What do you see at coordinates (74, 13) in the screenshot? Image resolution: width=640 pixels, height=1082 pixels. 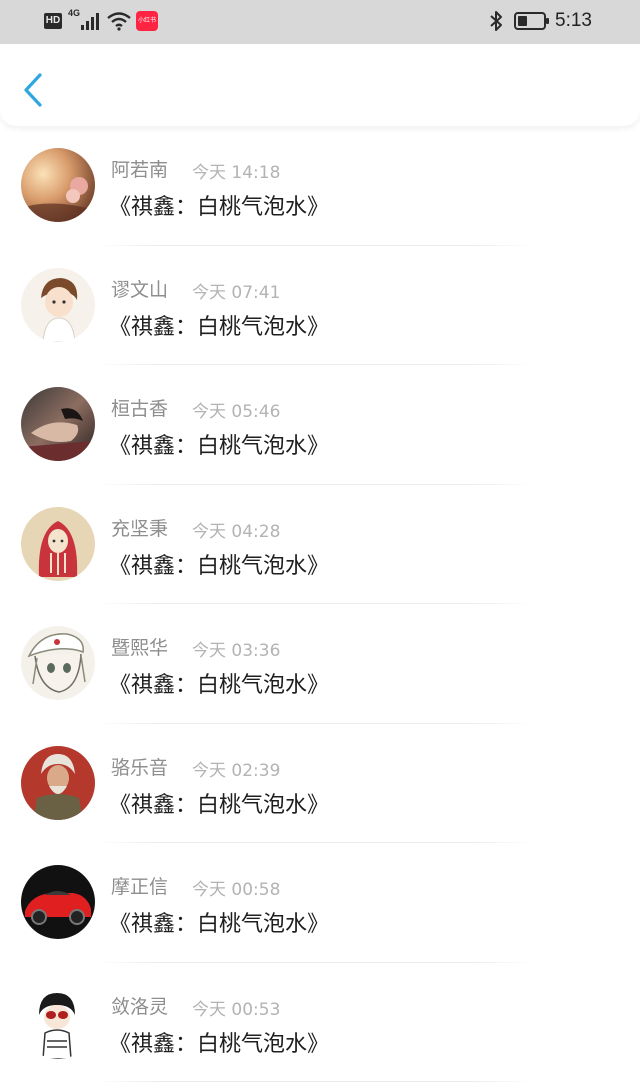 I see `network-type: 4G` at bounding box center [74, 13].